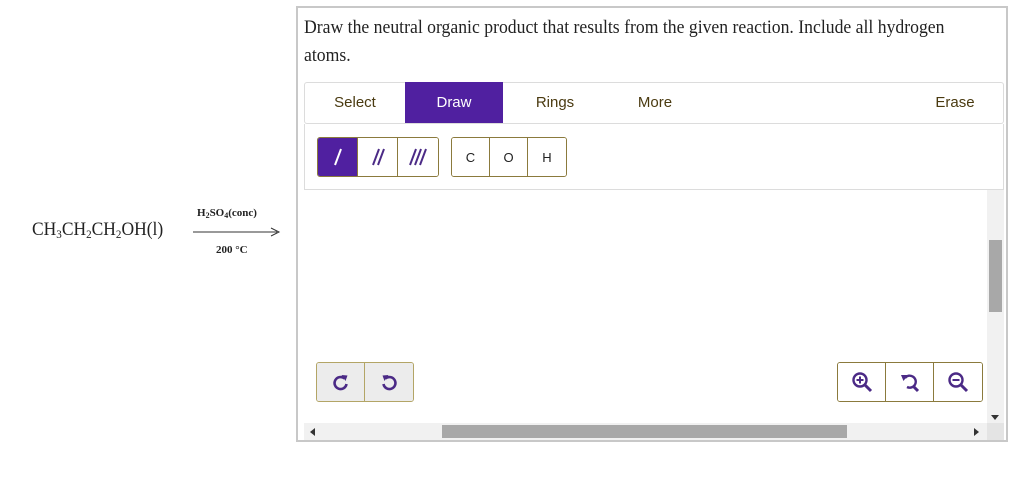 This screenshot has width=1024, height=492. Describe the element at coordinates (242, 213) in the screenshot. I see `formula-part: (conc)` at that location.